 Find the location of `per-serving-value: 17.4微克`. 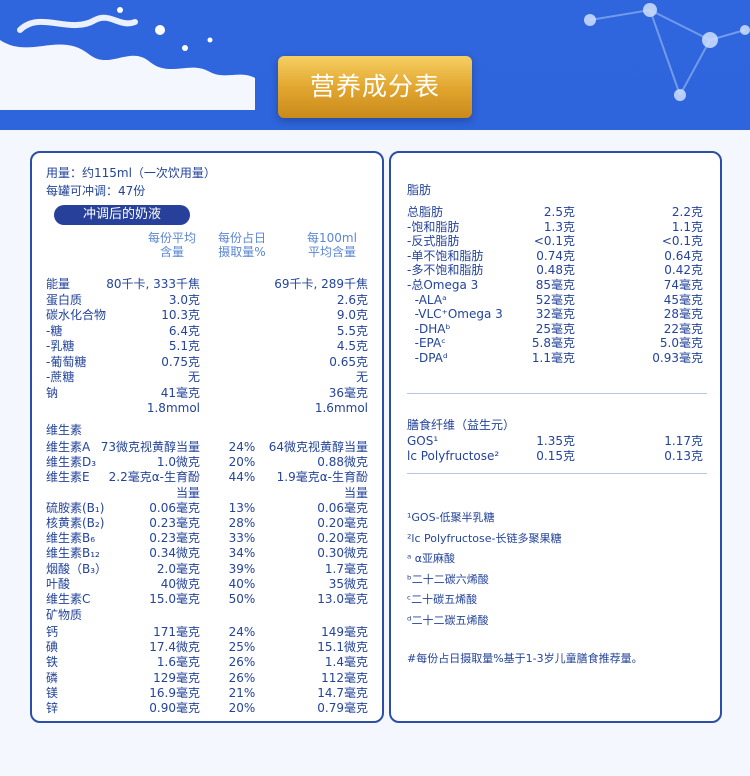

per-serving-value: 17.4微克 is located at coordinates (174, 647).